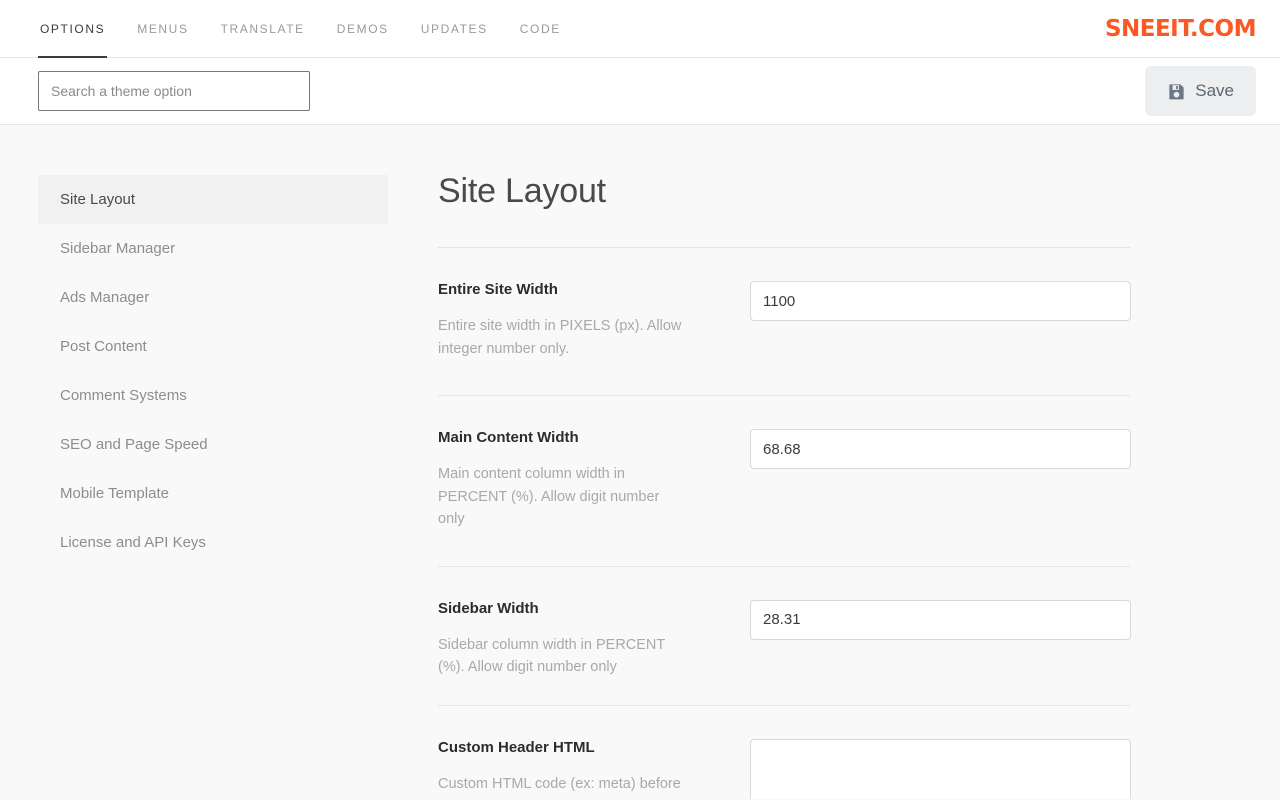 This screenshot has height=800, width=1280. What do you see at coordinates (174, 91) in the screenshot?
I see `search-input` at bounding box center [174, 91].